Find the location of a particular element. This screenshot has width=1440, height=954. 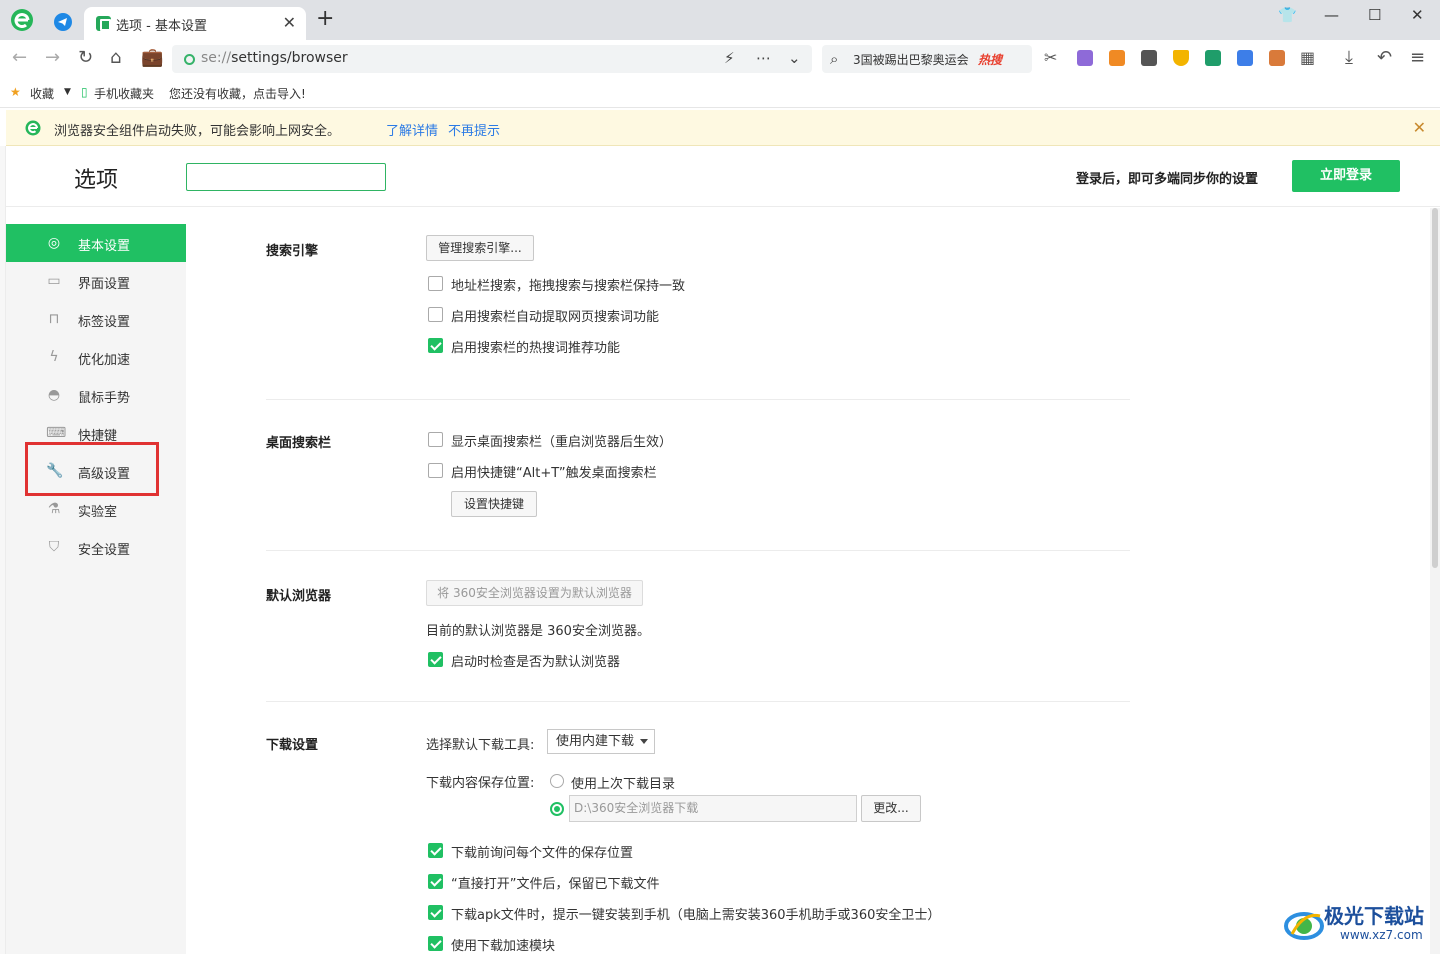

radio-last-directory is located at coordinates (557, 781).